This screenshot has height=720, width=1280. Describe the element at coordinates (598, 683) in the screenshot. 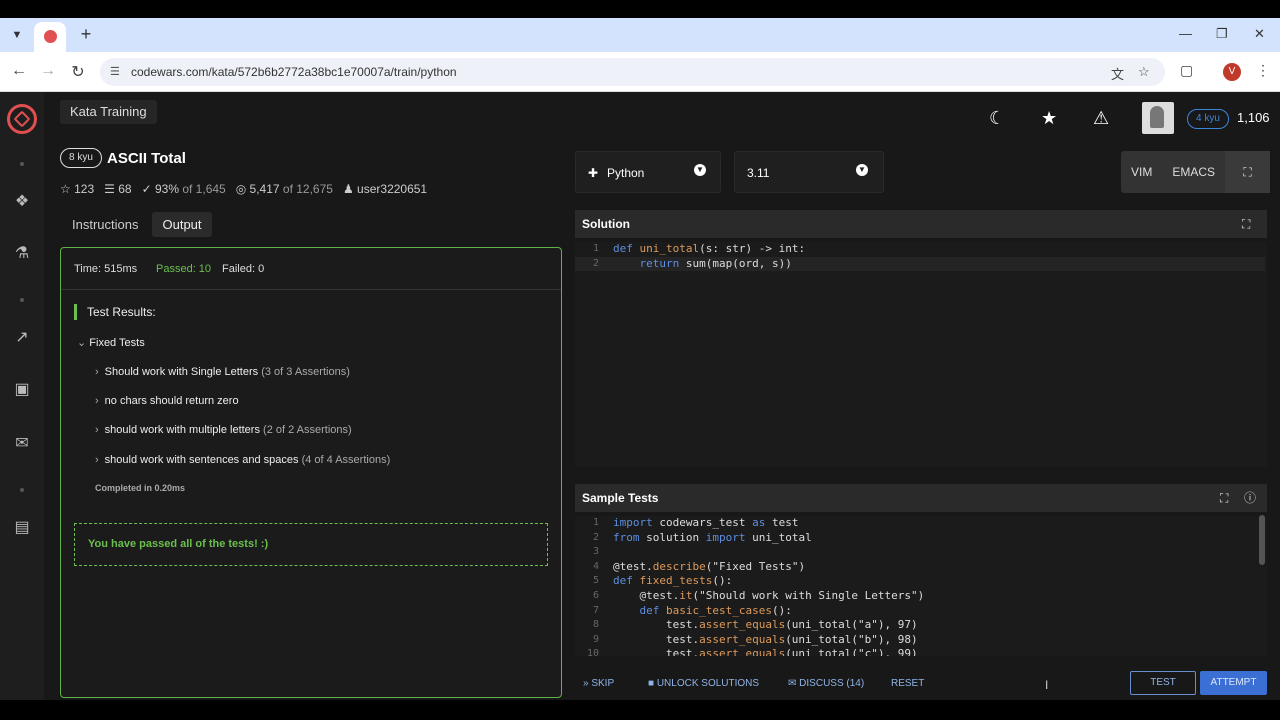

I see `skip-button: » SKIP` at that location.